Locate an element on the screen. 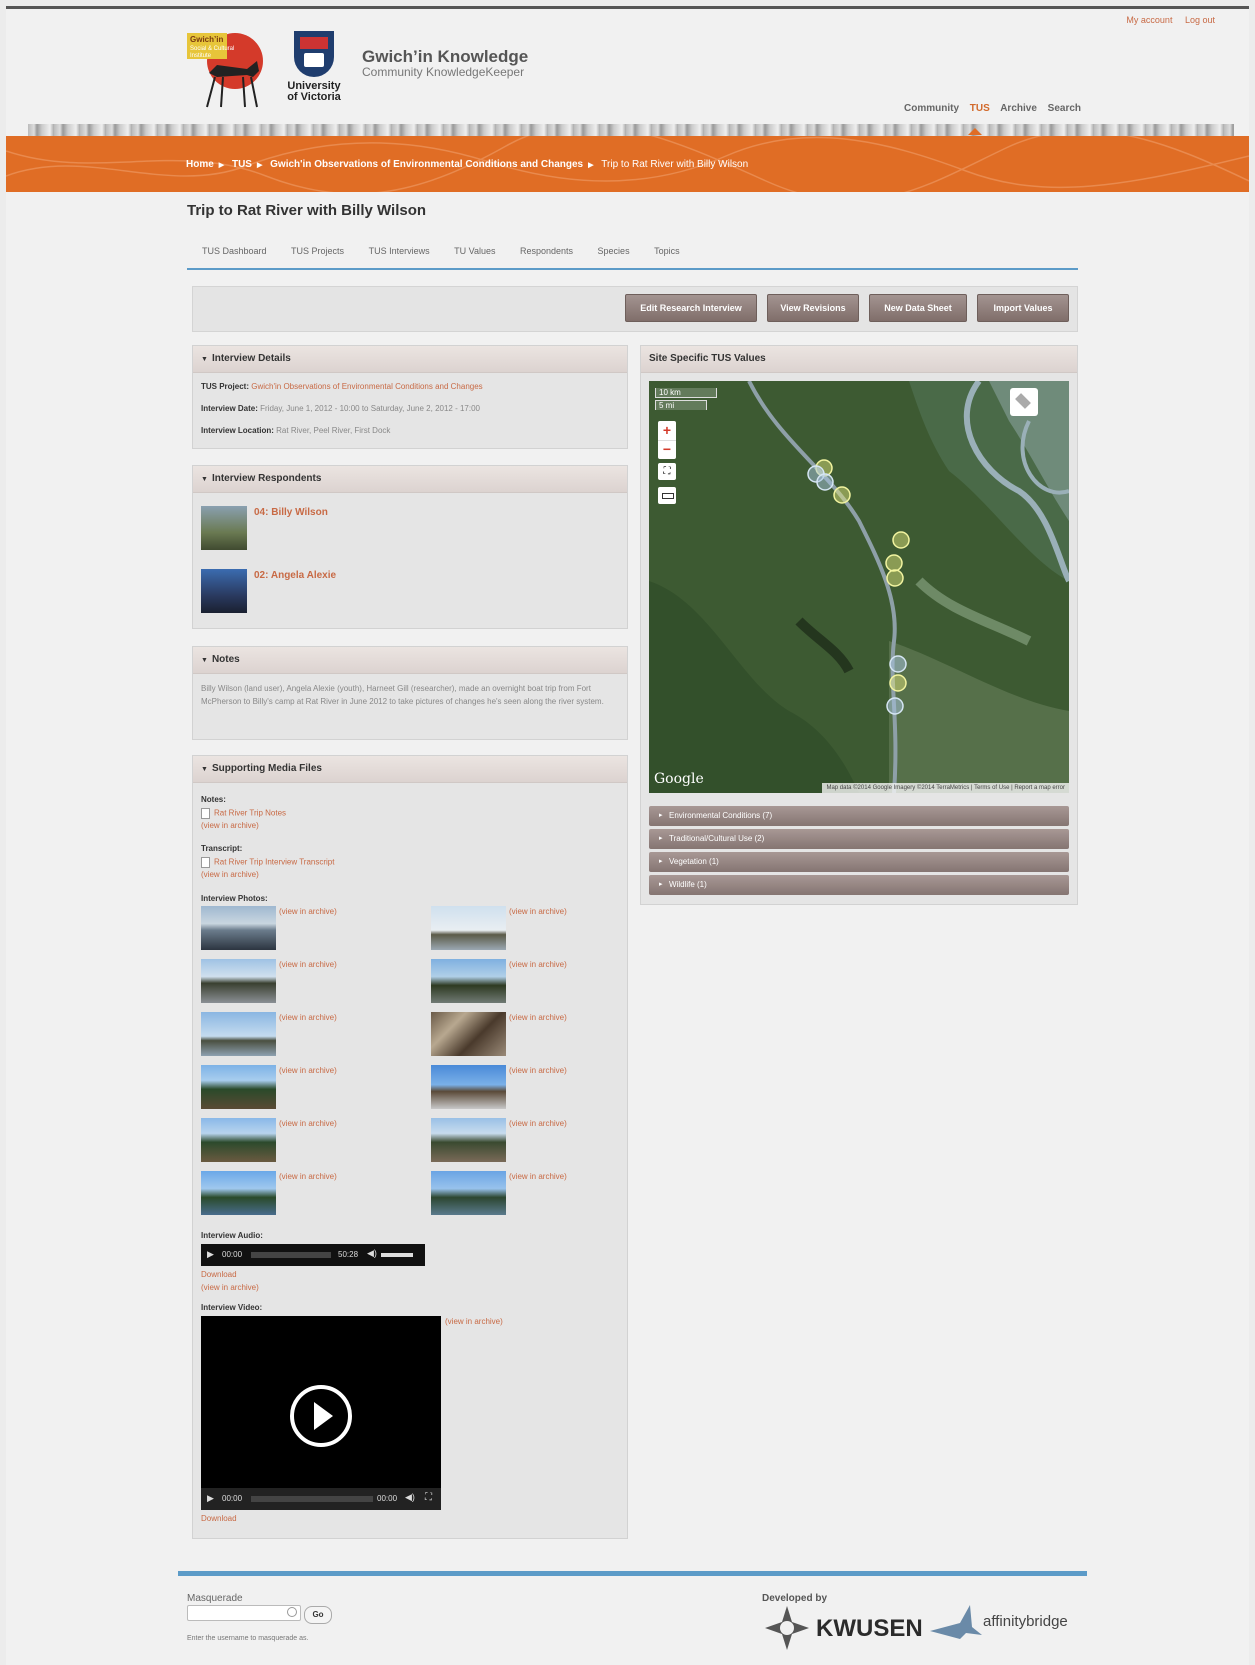  uvic-logo: University of Victoria is located at coordinates (314, 72).